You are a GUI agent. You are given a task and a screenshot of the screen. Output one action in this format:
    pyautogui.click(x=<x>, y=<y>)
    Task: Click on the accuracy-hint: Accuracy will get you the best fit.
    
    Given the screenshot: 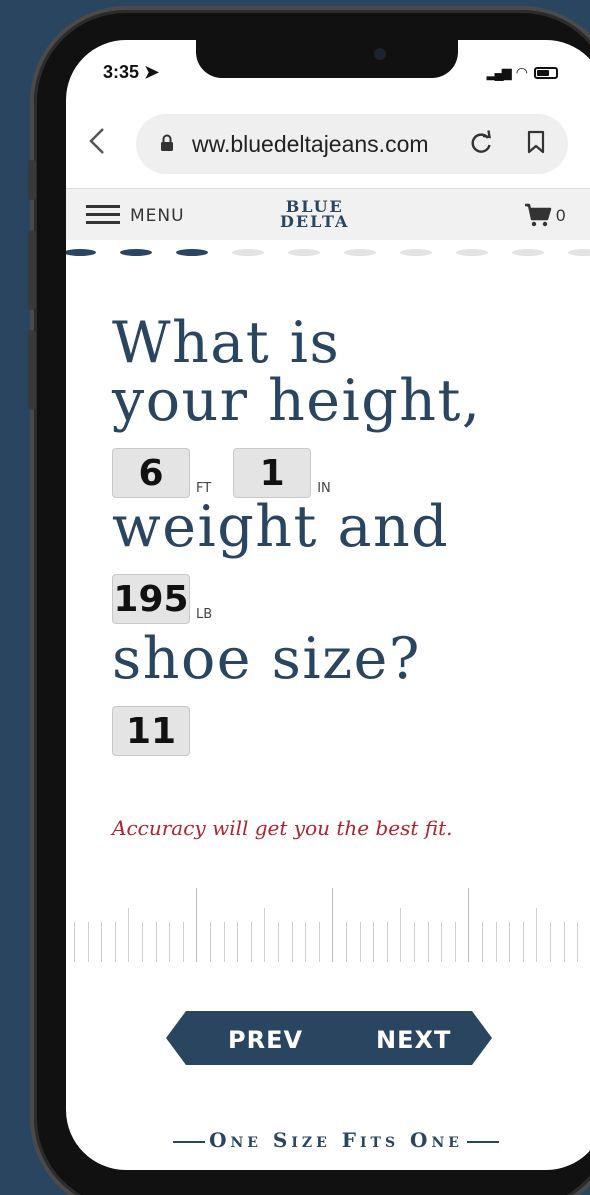 What is the action you would take?
    pyautogui.click(x=282, y=828)
    